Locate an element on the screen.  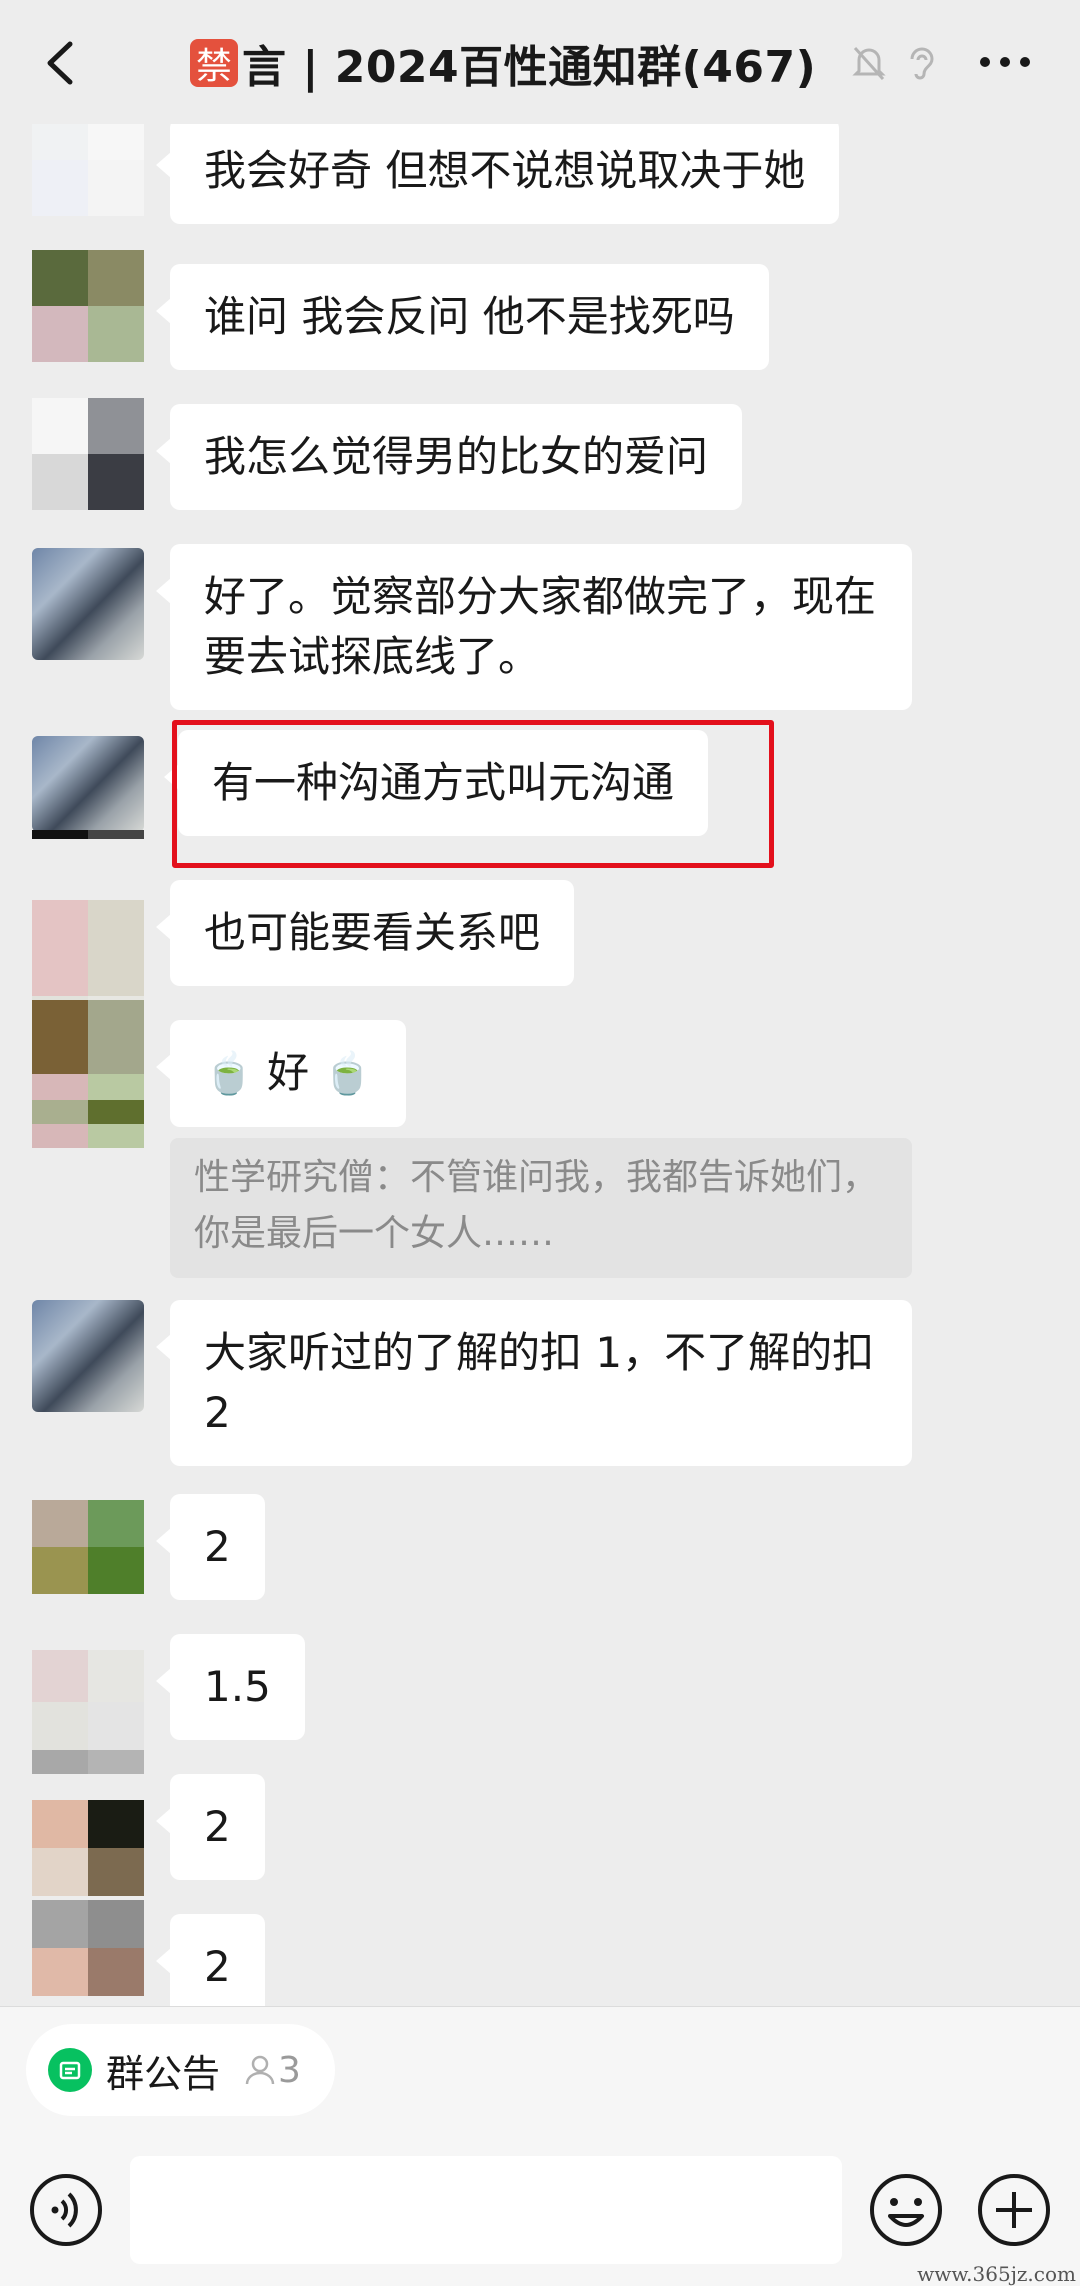
bell-off-icon is located at coordinates (869, 63).